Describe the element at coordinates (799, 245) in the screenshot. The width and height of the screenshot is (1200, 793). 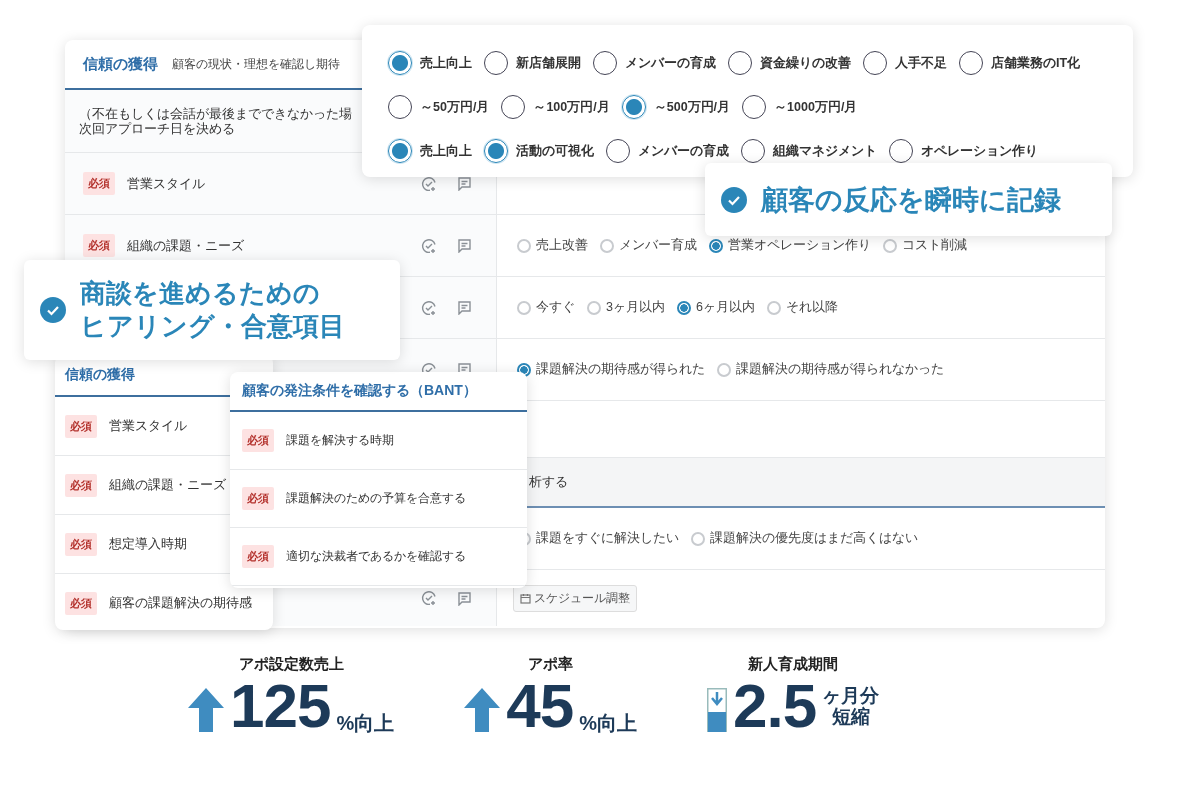
I see `option-label: 営業オペレーション作り` at that location.